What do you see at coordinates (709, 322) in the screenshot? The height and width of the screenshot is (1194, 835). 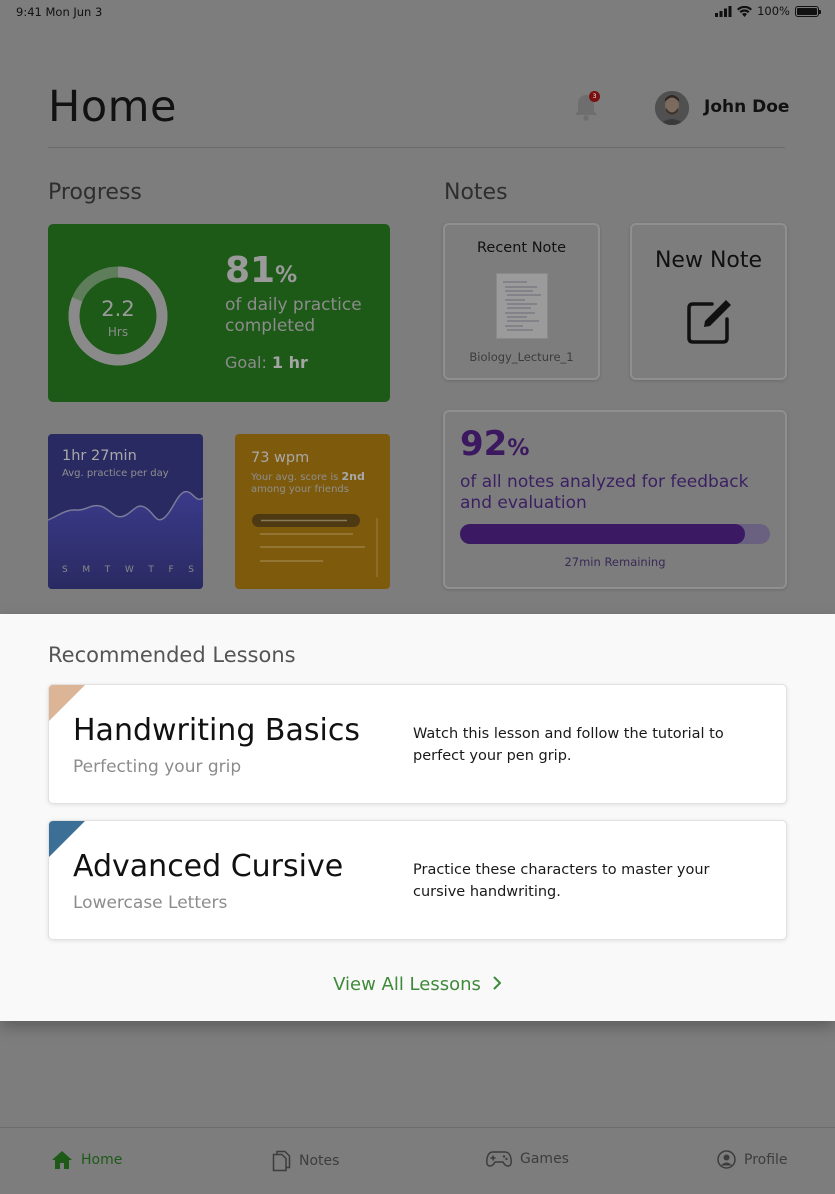 I see `edit-icon` at bounding box center [709, 322].